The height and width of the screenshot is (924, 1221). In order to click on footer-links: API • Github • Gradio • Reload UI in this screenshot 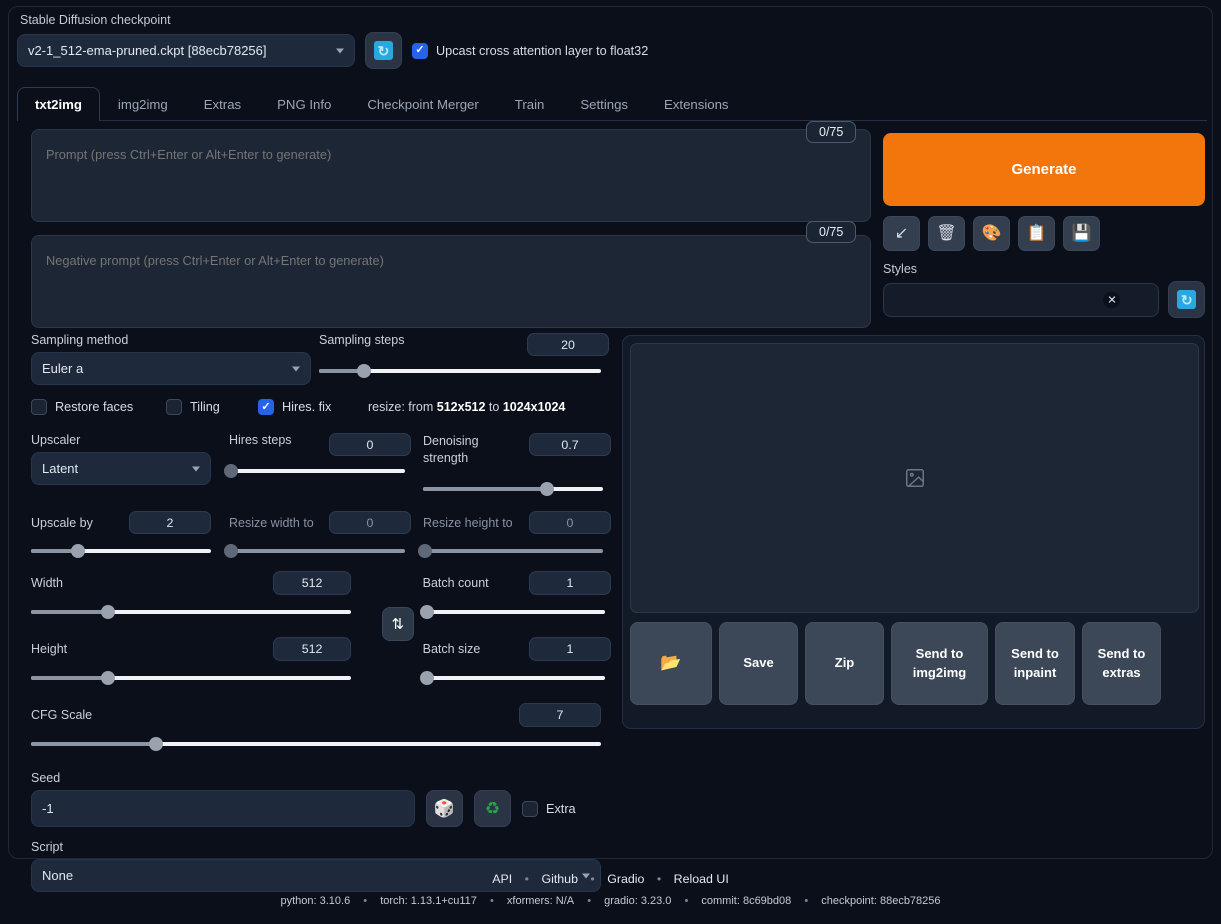, I will do `click(610, 879)`.